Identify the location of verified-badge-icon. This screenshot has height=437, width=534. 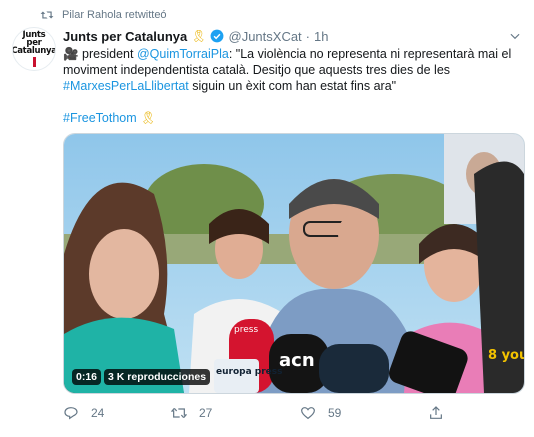
(216, 36).